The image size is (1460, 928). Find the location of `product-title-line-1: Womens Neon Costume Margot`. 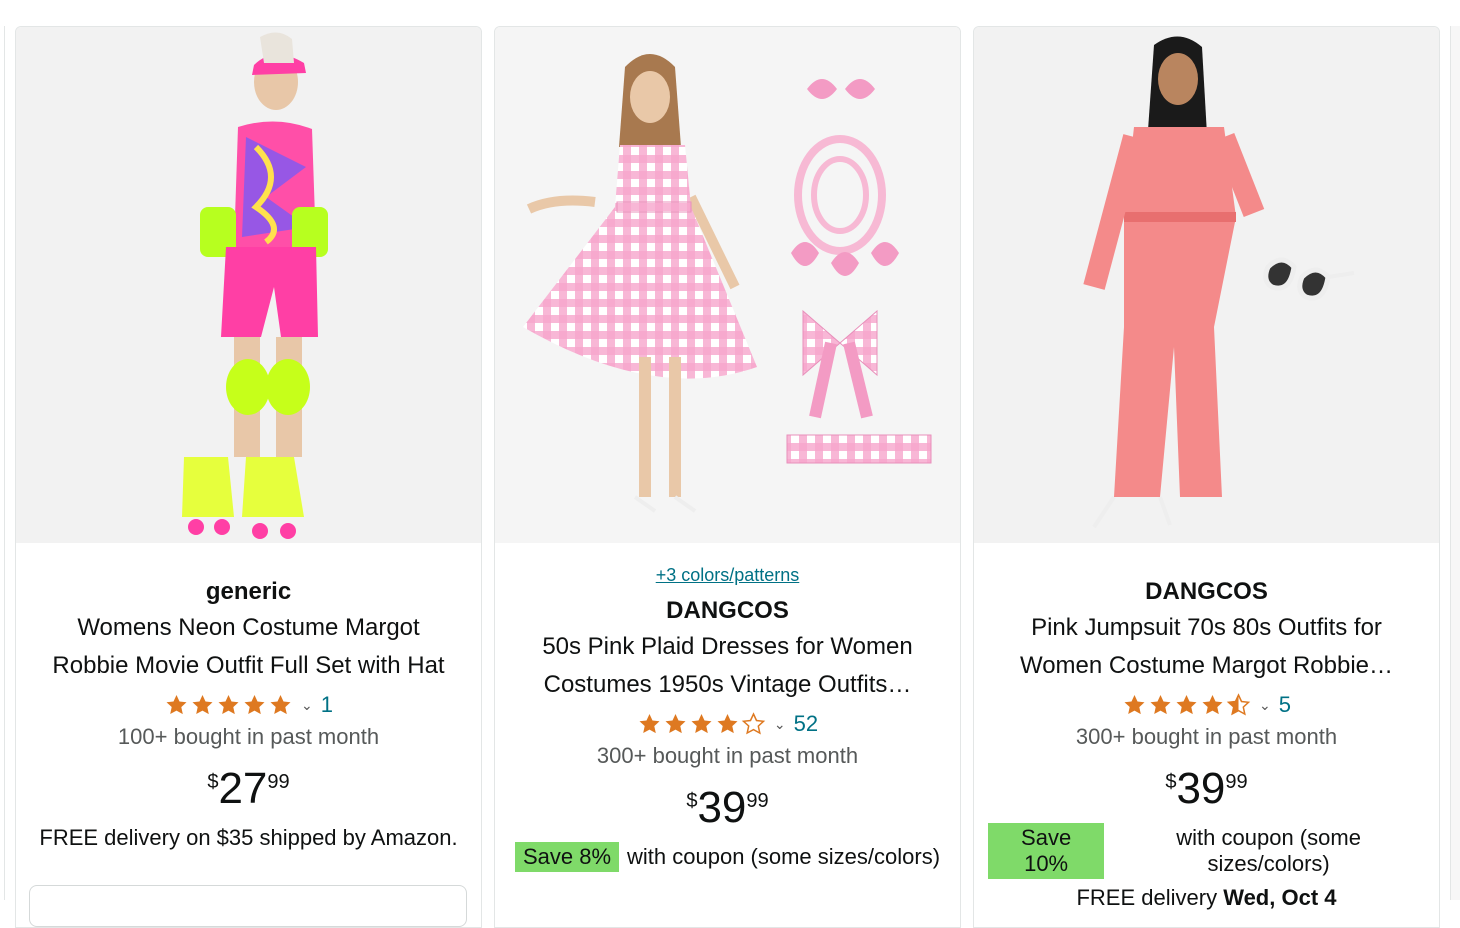

product-title-line-1: Womens Neon Costume Margot is located at coordinates (248, 628).